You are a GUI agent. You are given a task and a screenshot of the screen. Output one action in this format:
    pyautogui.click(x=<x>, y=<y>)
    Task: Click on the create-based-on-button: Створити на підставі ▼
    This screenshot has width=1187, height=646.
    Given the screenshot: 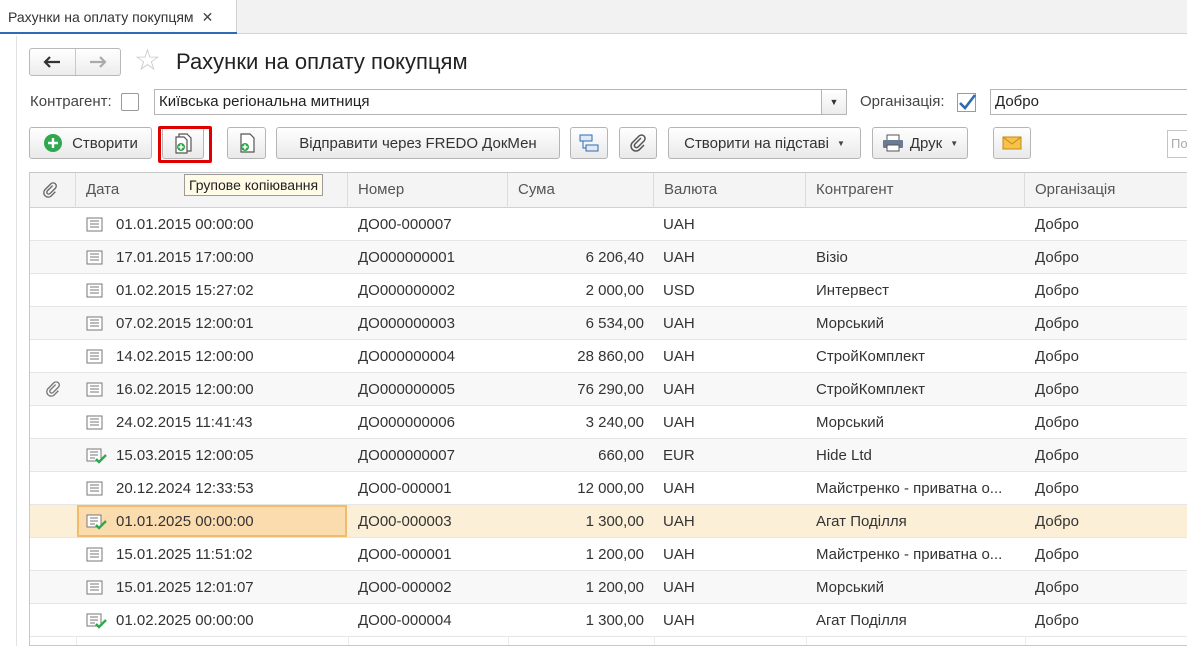 What is the action you would take?
    pyautogui.click(x=764, y=143)
    